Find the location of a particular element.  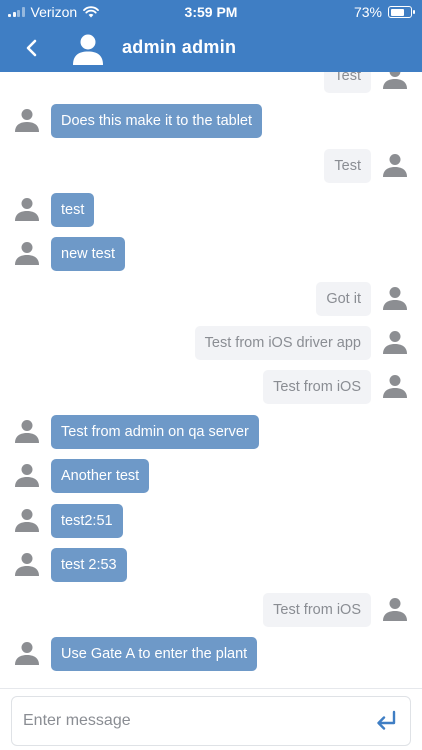

message-bubble-incoming: new test is located at coordinates (88, 254).